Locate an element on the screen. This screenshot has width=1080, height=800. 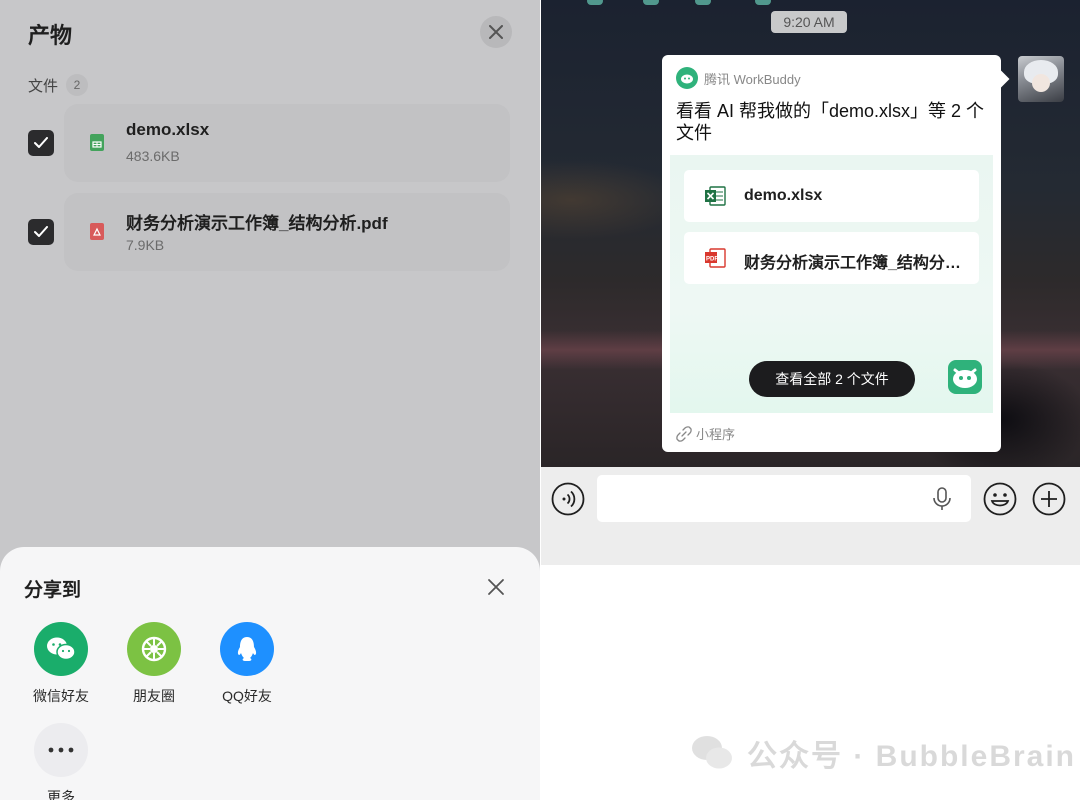
pdf-file-icon is located at coordinates (97, 231).